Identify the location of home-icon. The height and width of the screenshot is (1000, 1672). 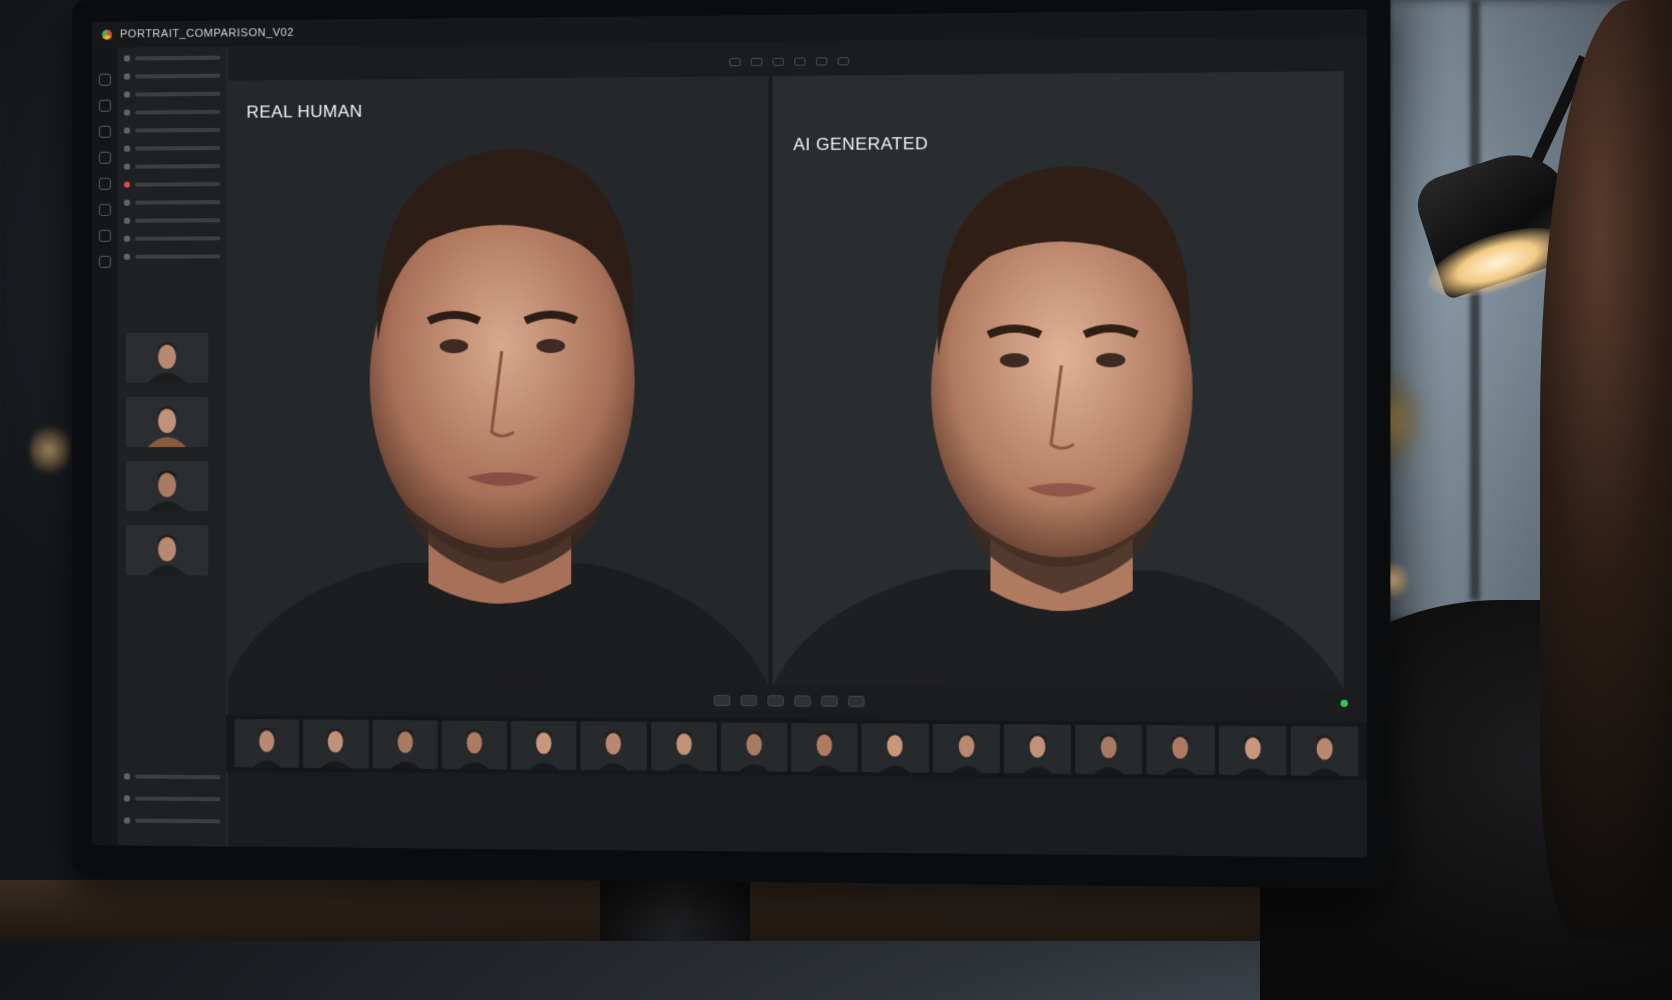
(105, 80).